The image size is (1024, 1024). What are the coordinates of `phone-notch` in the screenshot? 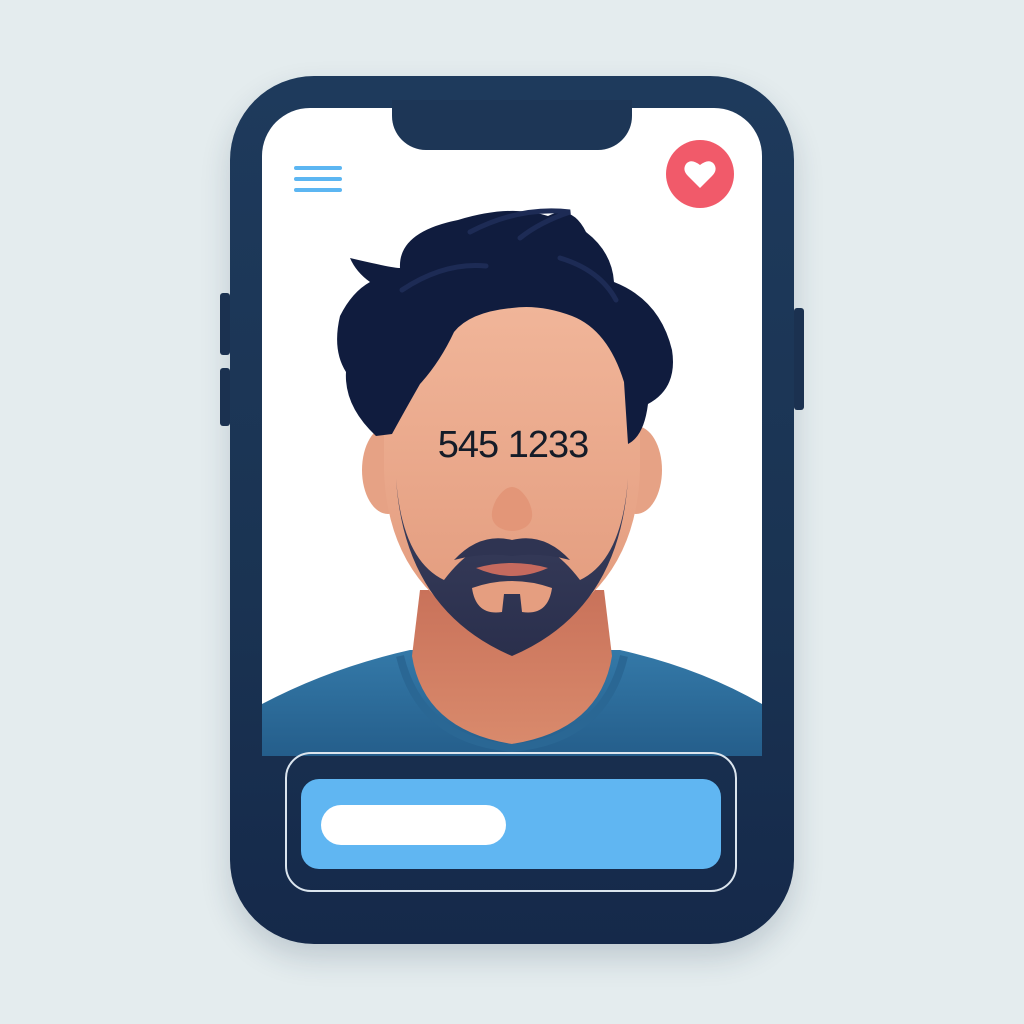 It's located at (512, 125).